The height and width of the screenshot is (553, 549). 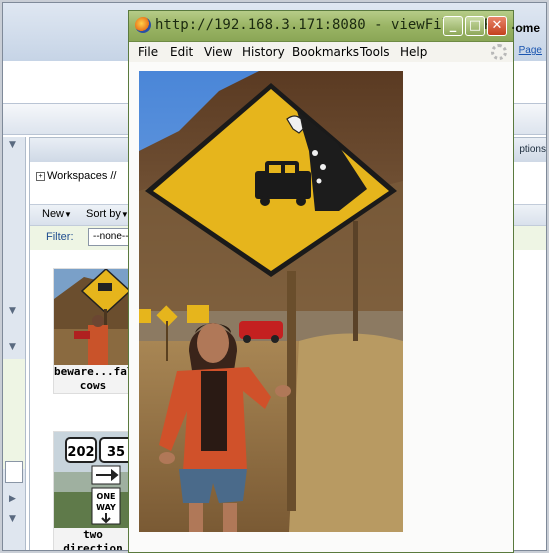 What do you see at coordinates (532, 149) in the screenshot?
I see `options-link: ptions` at bounding box center [532, 149].